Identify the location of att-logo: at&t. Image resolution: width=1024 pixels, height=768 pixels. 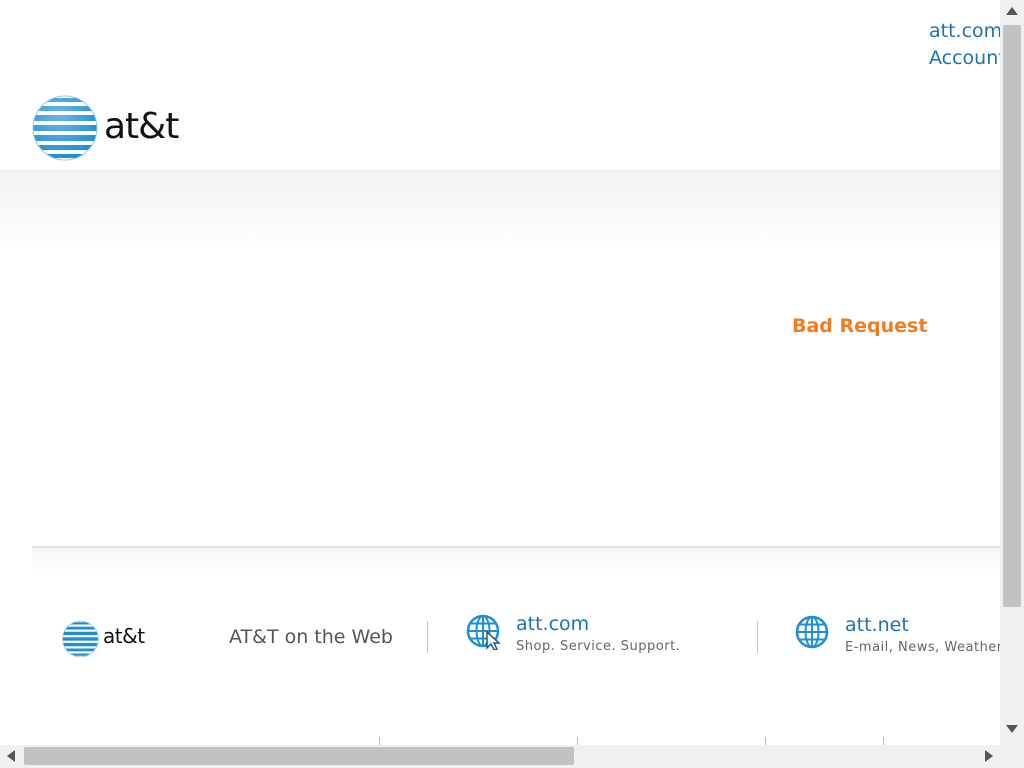
(107, 129).